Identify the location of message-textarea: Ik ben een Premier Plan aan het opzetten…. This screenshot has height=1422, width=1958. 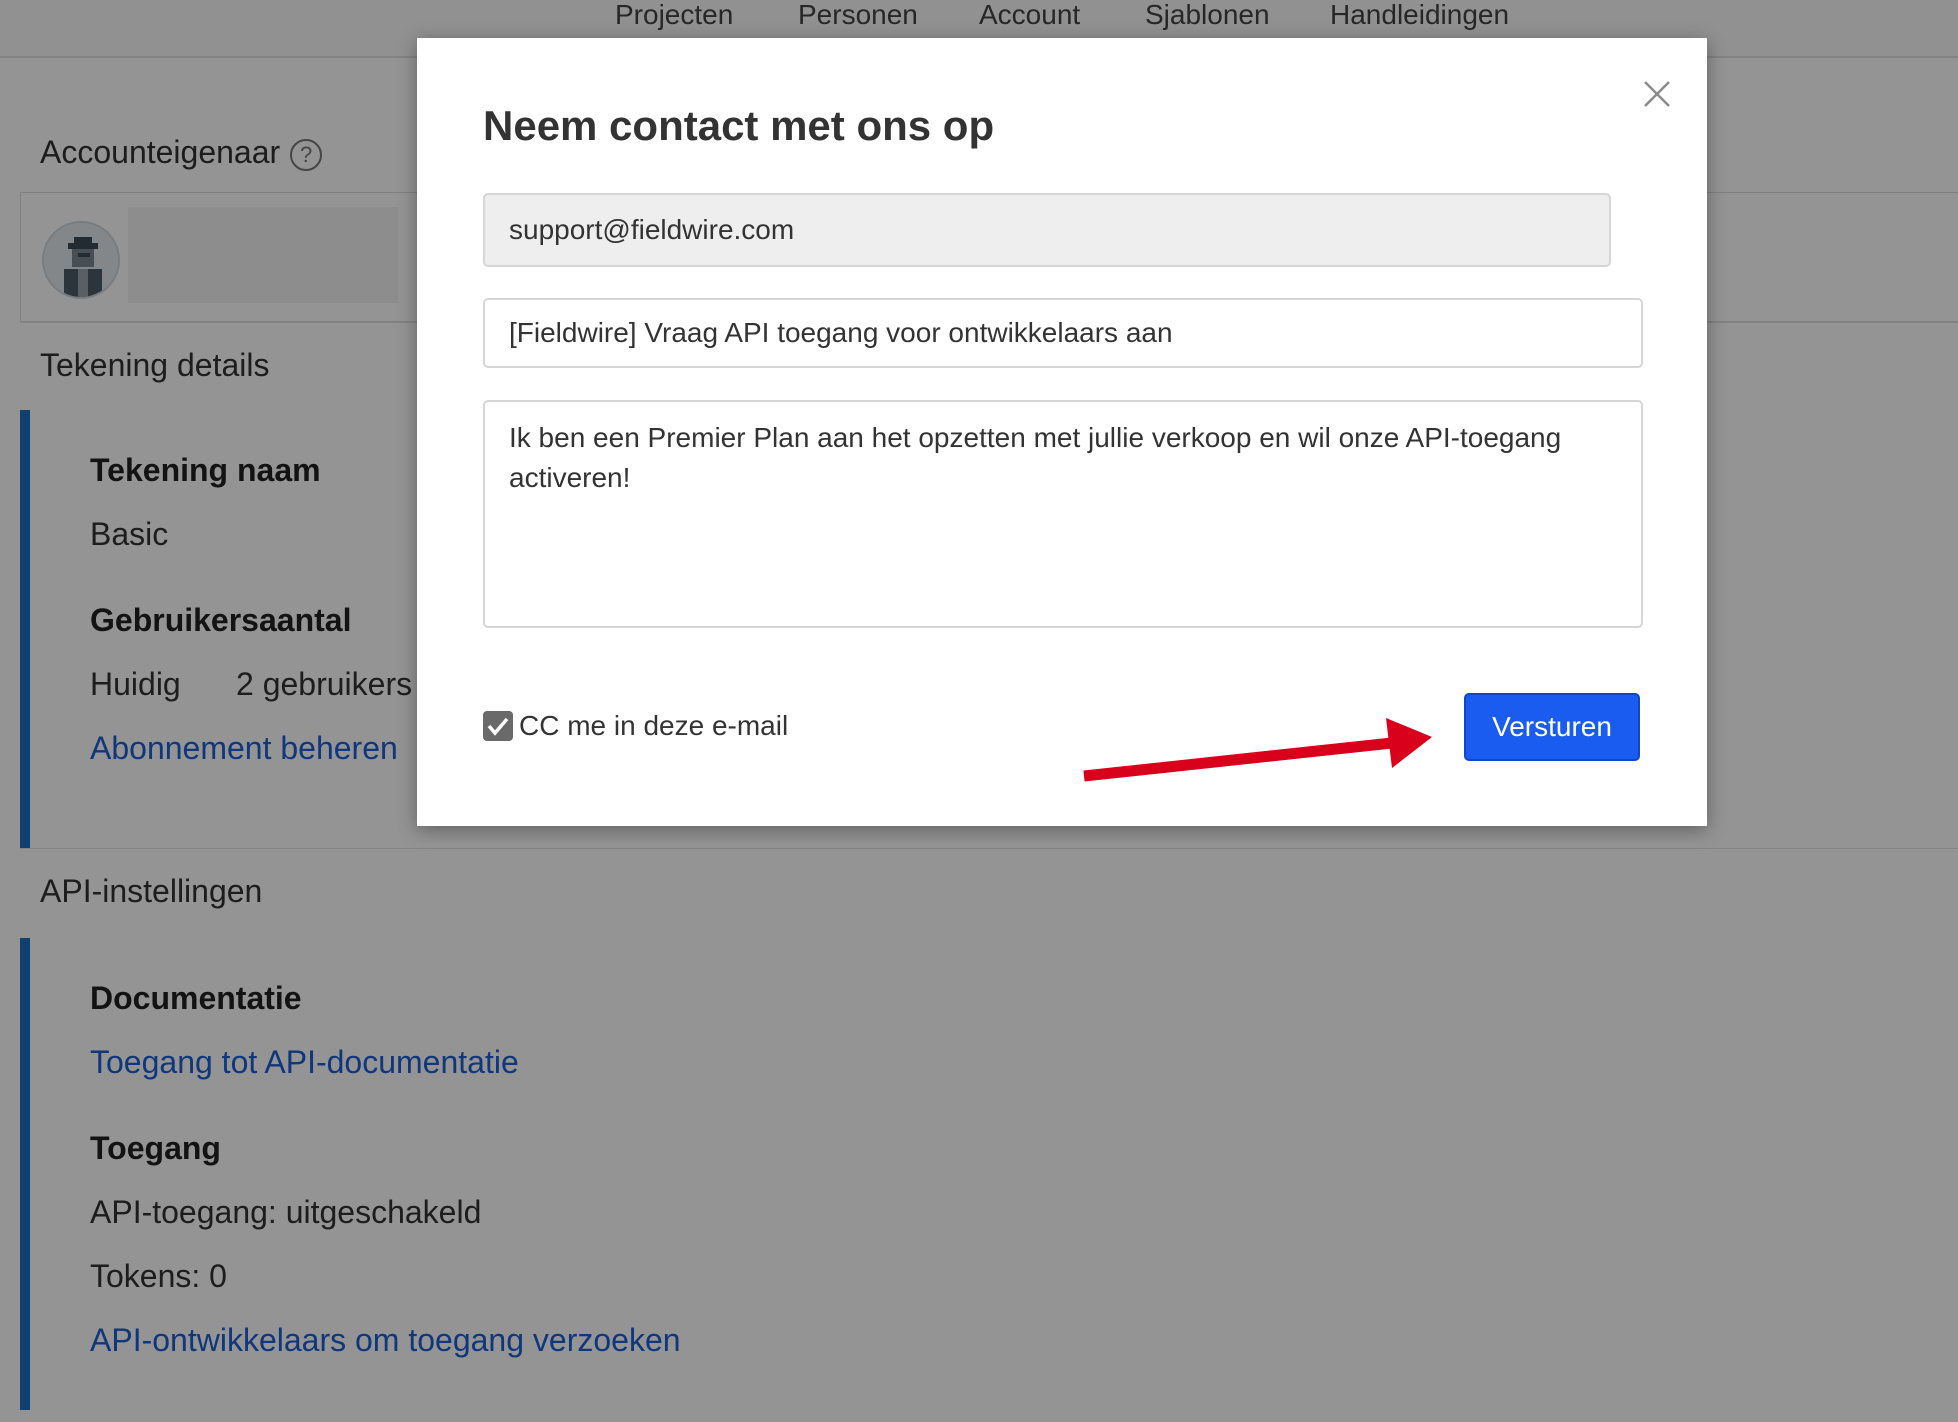
(1063, 514).